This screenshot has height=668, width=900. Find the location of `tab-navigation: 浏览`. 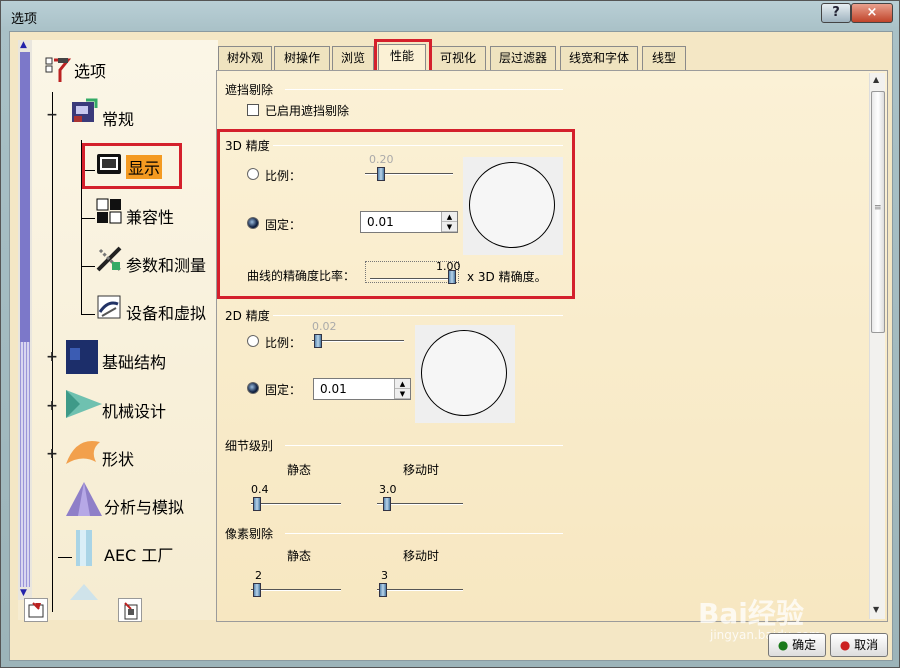

tab-navigation: 浏览 is located at coordinates (353, 58).